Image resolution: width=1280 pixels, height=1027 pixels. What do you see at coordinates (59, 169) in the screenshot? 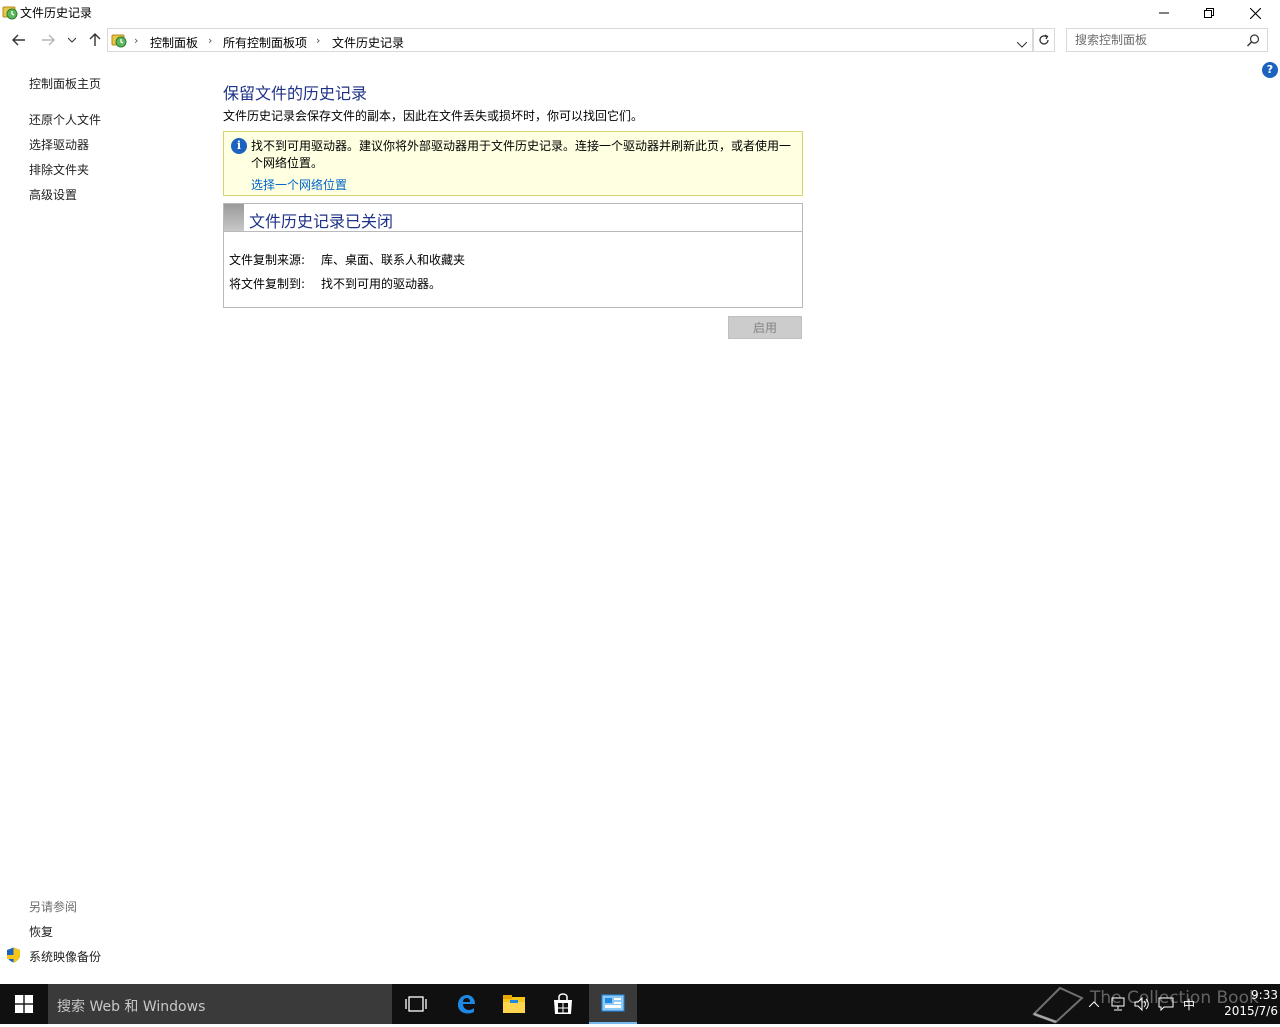
I see `sidebar-item-exclude-folders: 排除文件夹` at bounding box center [59, 169].